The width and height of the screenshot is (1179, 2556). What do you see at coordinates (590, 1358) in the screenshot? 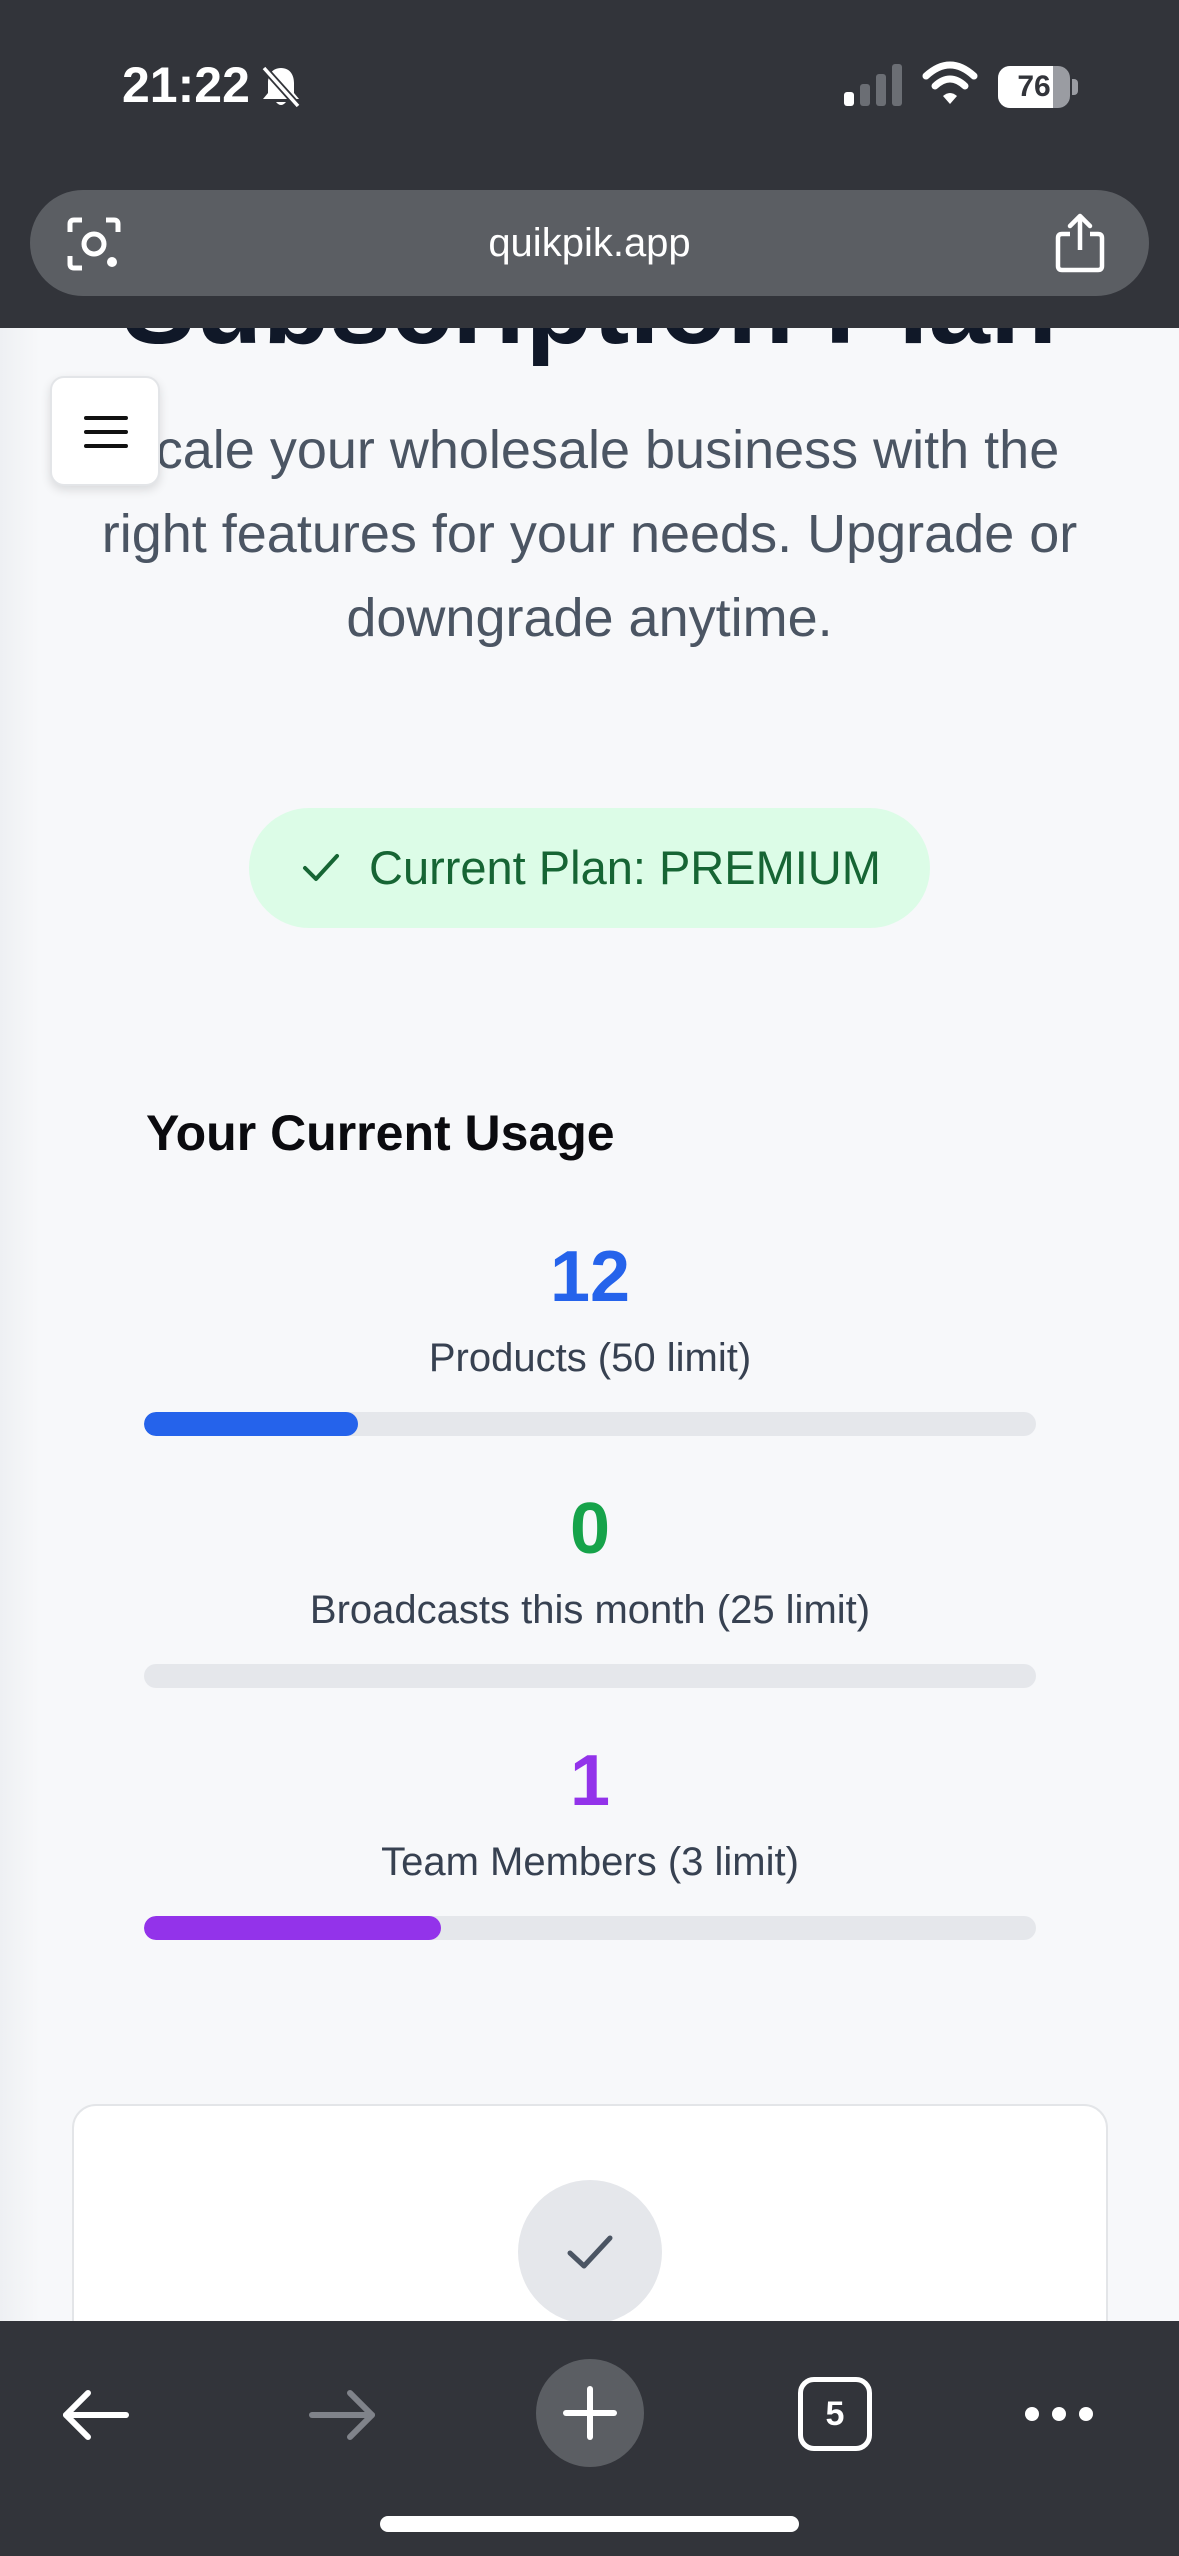
I see `usage-label: Products (50 limit)` at bounding box center [590, 1358].